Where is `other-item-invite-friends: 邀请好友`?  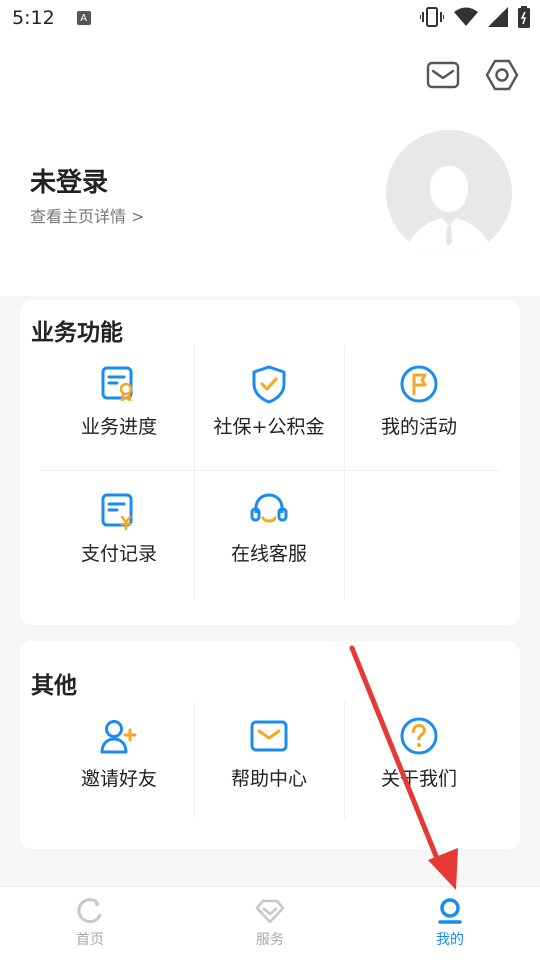
other-item-invite-friends: 邀请好友 is located at coordinates (119, 753).